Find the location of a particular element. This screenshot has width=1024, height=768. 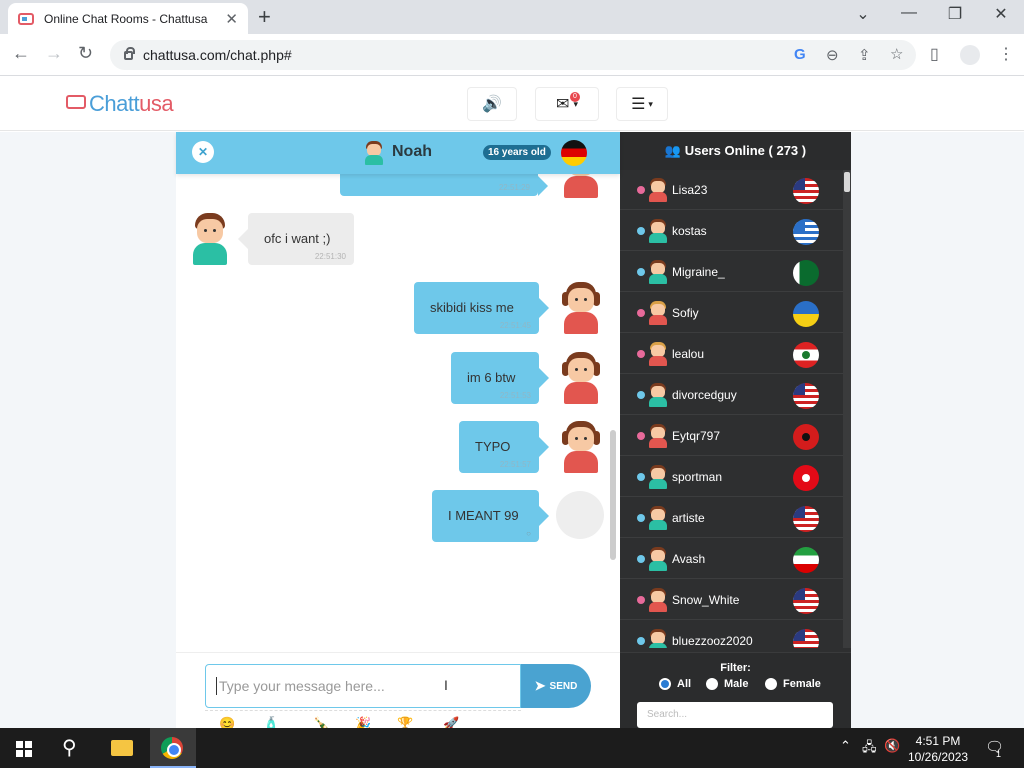

back-arrow-icon: ← is located at coordinates (21, 53).